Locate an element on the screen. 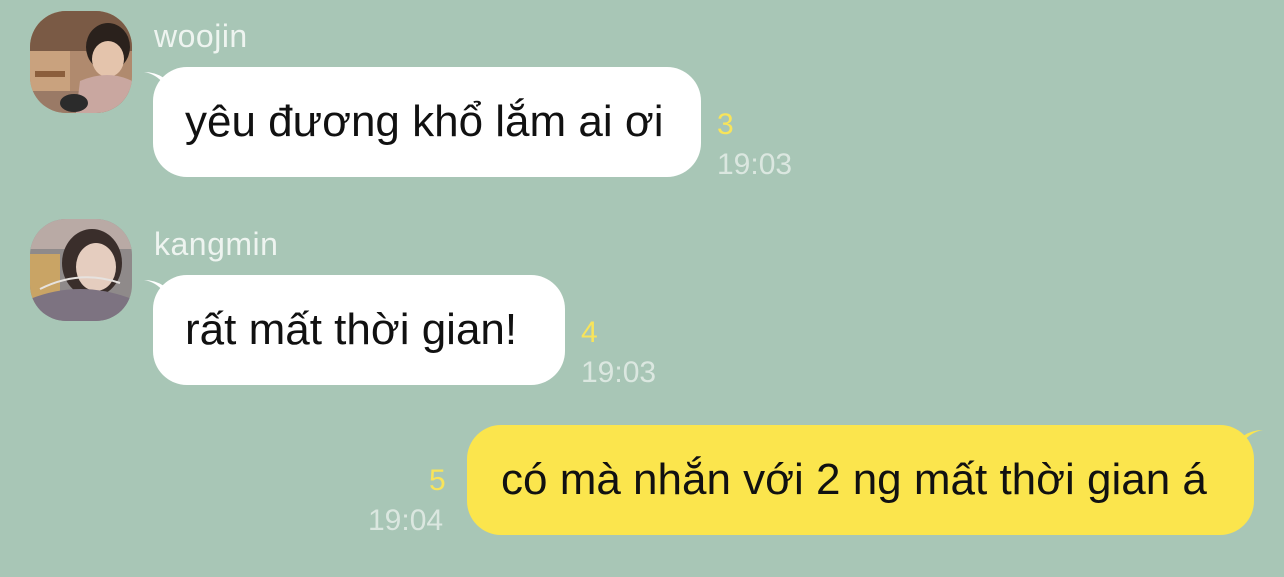 Image resolution: width=1284 pixels, height=577 pixels. message-bubble: yêu đương khổ lắm ai ơi is located at coordinates (427, 122).